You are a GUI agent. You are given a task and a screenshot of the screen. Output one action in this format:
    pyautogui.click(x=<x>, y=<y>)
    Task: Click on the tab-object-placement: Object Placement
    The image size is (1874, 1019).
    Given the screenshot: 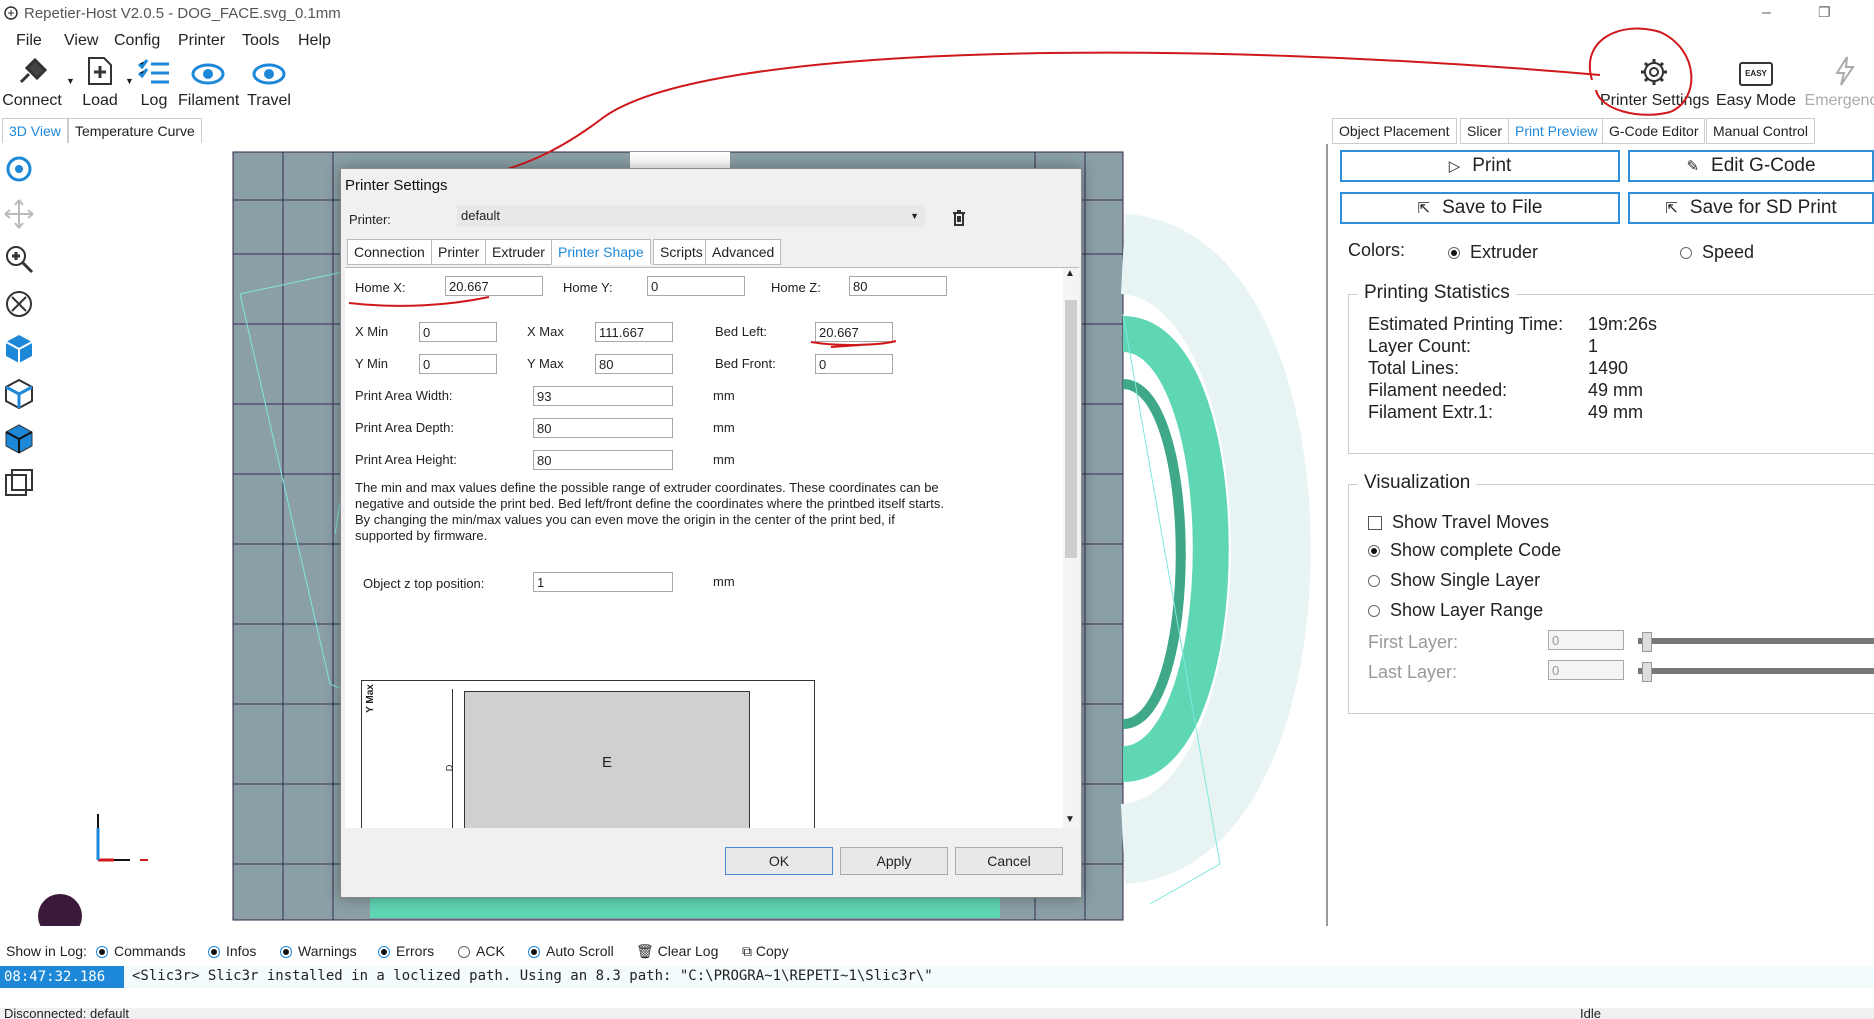 What is the action you would take?
    pyautogui.click(x=1394, y=131)
    